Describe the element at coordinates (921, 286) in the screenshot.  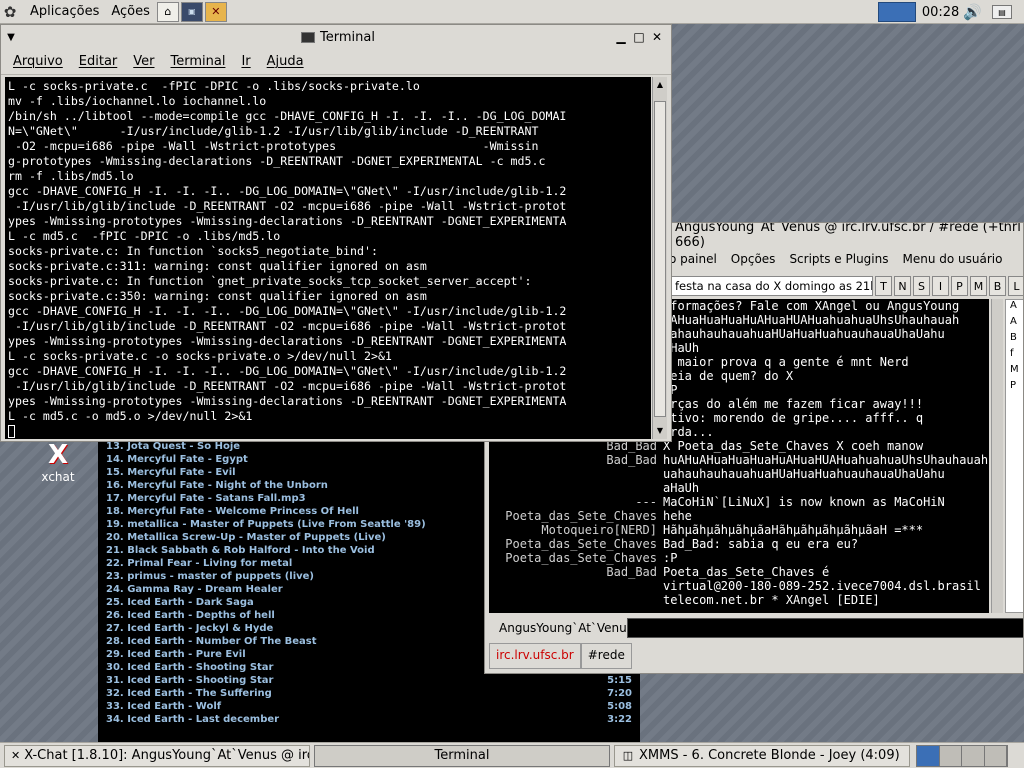
I see `mode-button-s: S` at that location.